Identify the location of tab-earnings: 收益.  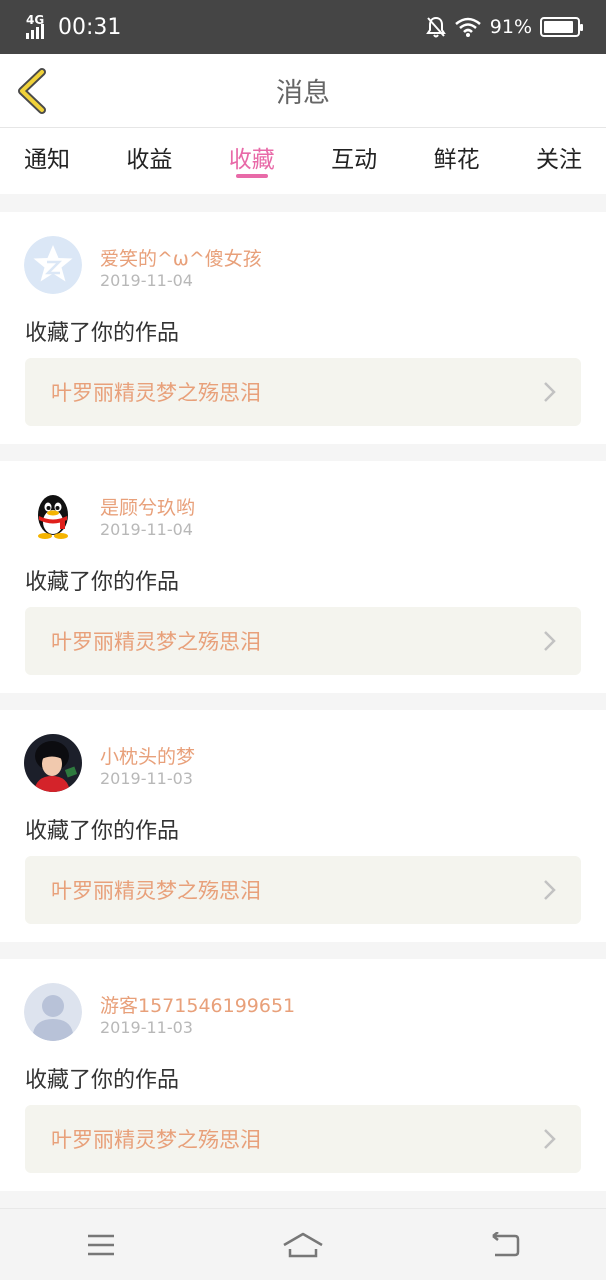
(149, 161).